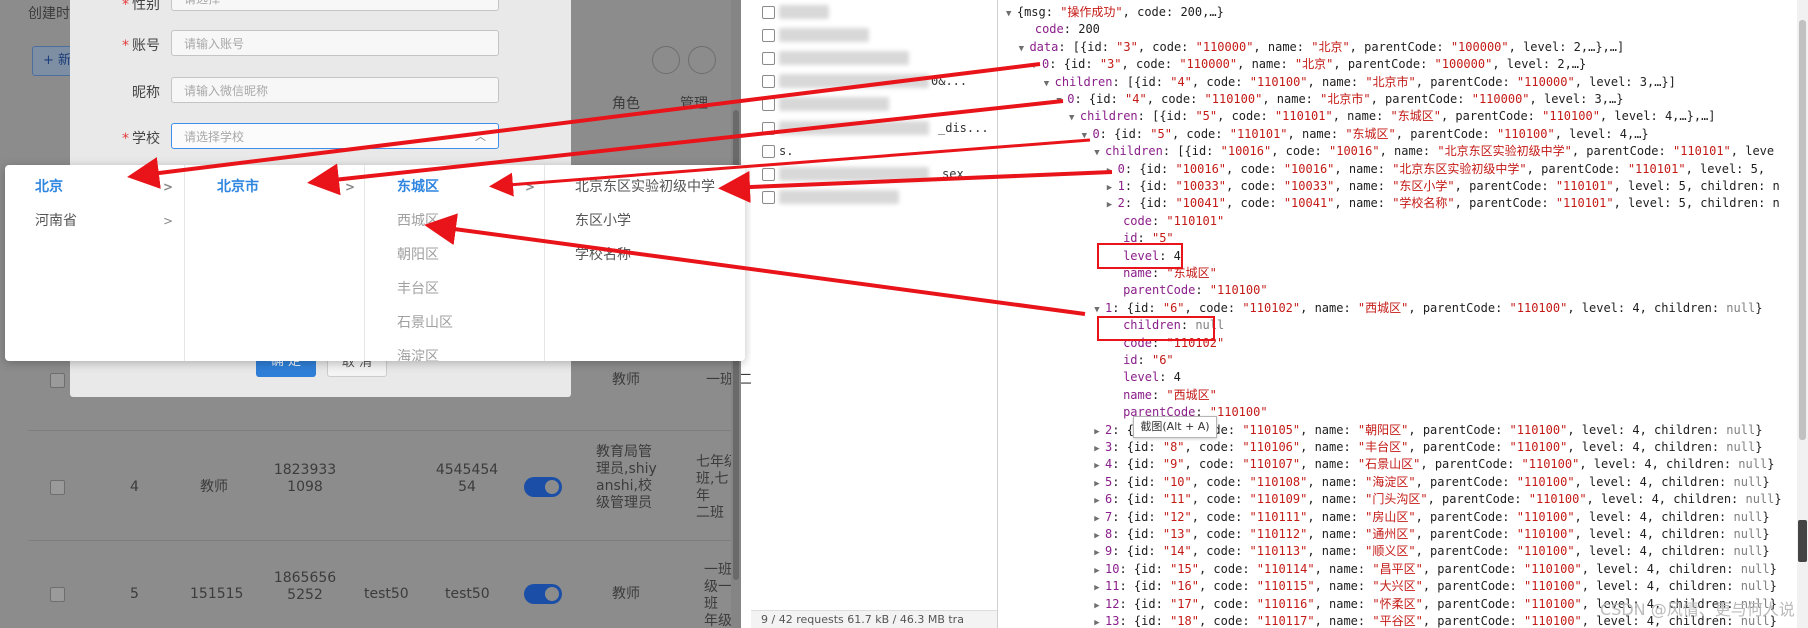 Image resolution: width=1808 pixels, height=628 pixels. Describe the element at coordinates (274, 187) in the screenshot. I see `cascader-option-beijing-city: 北京市 >` at that location.